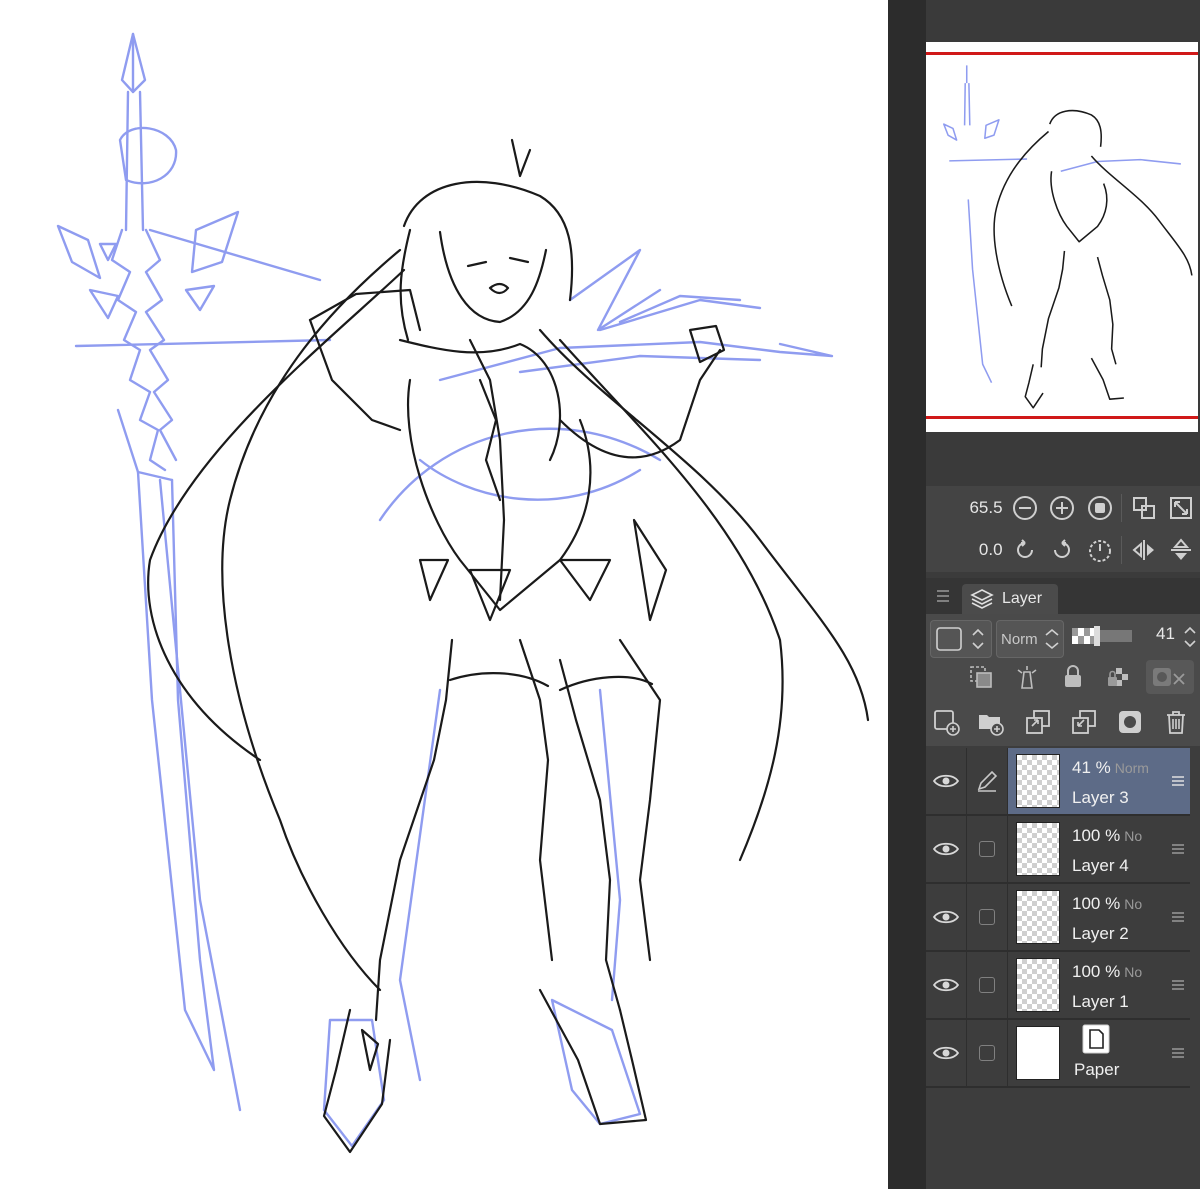 Image resolution: width=1200 pixels, height=1189 pixels. I want to click on layer-name: Layer 3, so click(1100, 797).